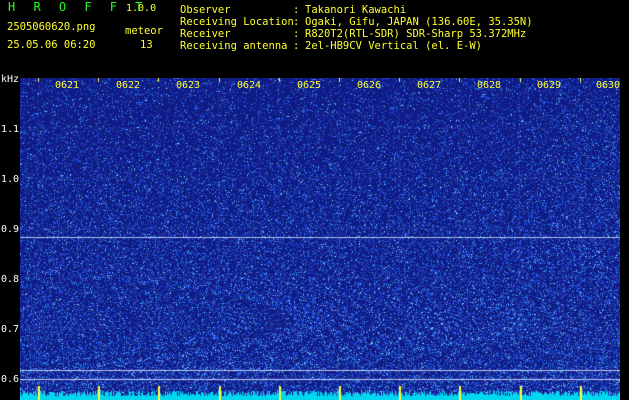 The image size is (629, 400). What do you see at coordinates (549, 85) in the screenshot?
I see `time-tick-label: 0629` at bounding box center [549, 85].